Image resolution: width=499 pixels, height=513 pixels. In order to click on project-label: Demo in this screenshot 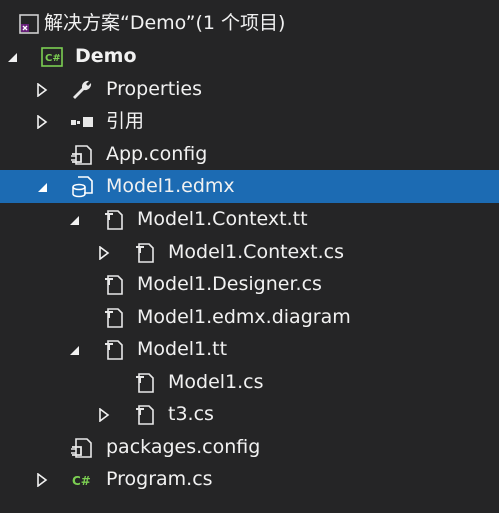, I will do `click(106, 56)`.